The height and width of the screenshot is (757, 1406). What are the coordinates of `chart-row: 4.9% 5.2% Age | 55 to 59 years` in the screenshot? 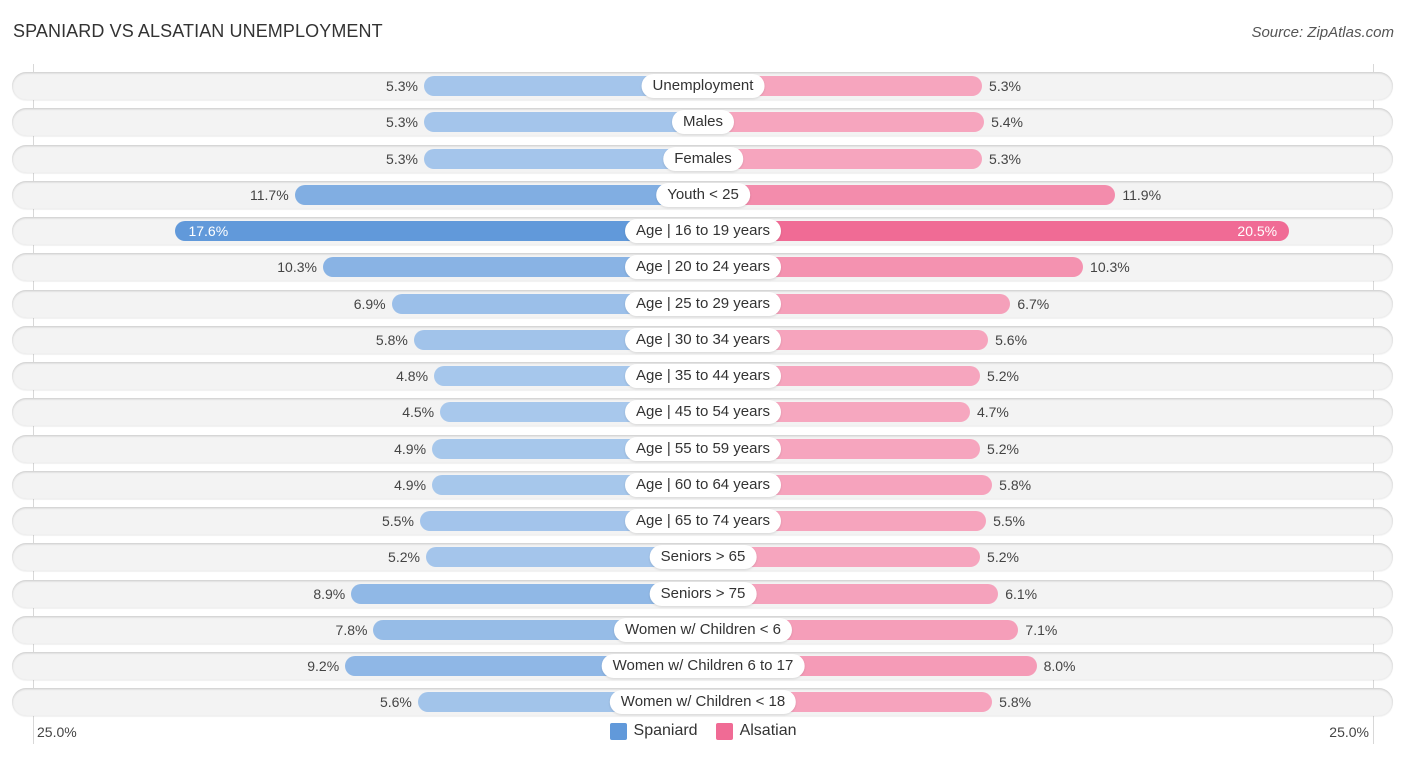 It's located at (702, 448).